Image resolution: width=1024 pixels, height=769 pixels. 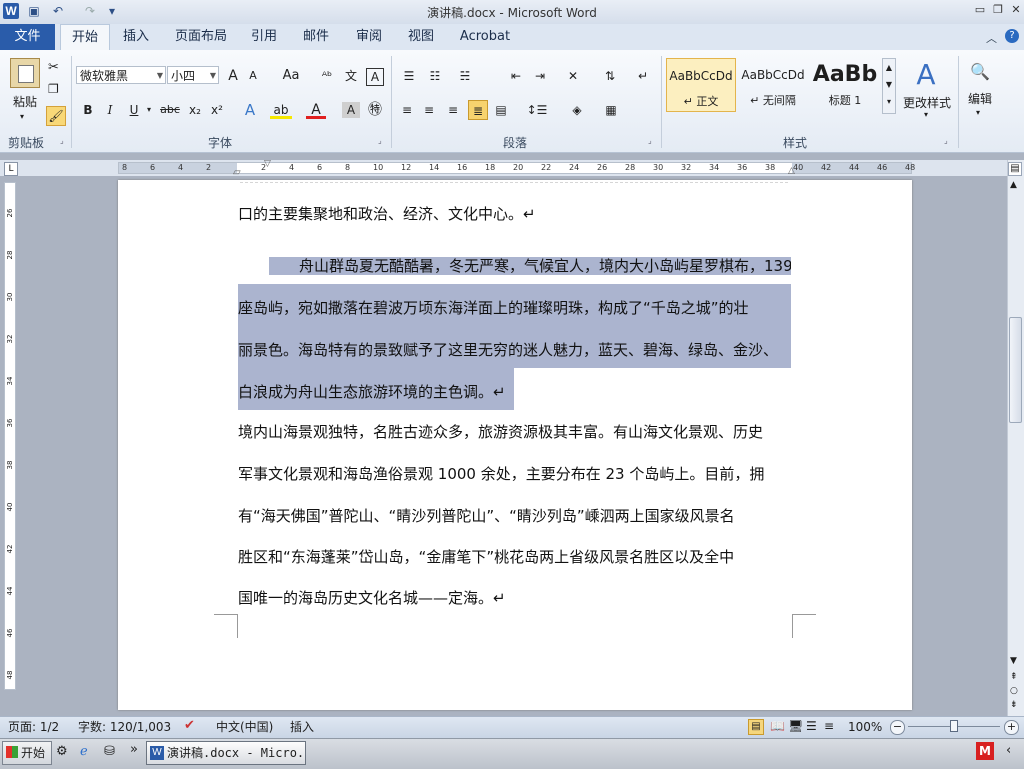 What do you see at coordinates (701, 85) in the screenshot?
I see `style-normal: AaBbCcDd ↵ 正文` at bounding box center [701, 85].